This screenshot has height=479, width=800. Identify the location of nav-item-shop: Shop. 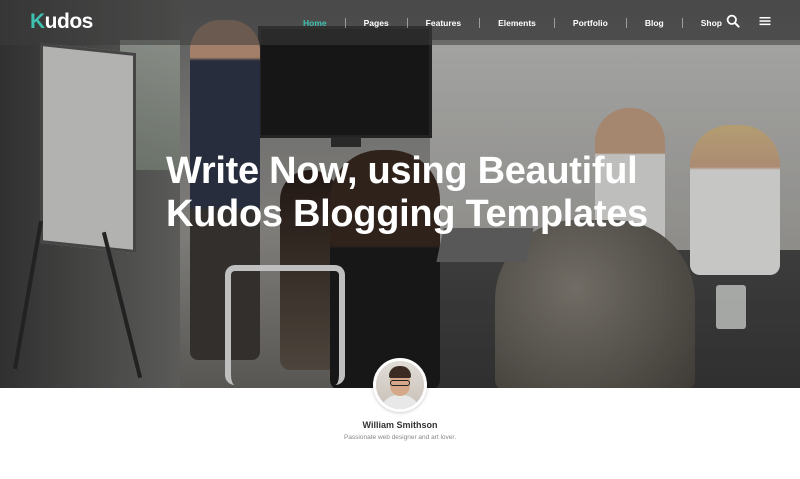
(711, 23).